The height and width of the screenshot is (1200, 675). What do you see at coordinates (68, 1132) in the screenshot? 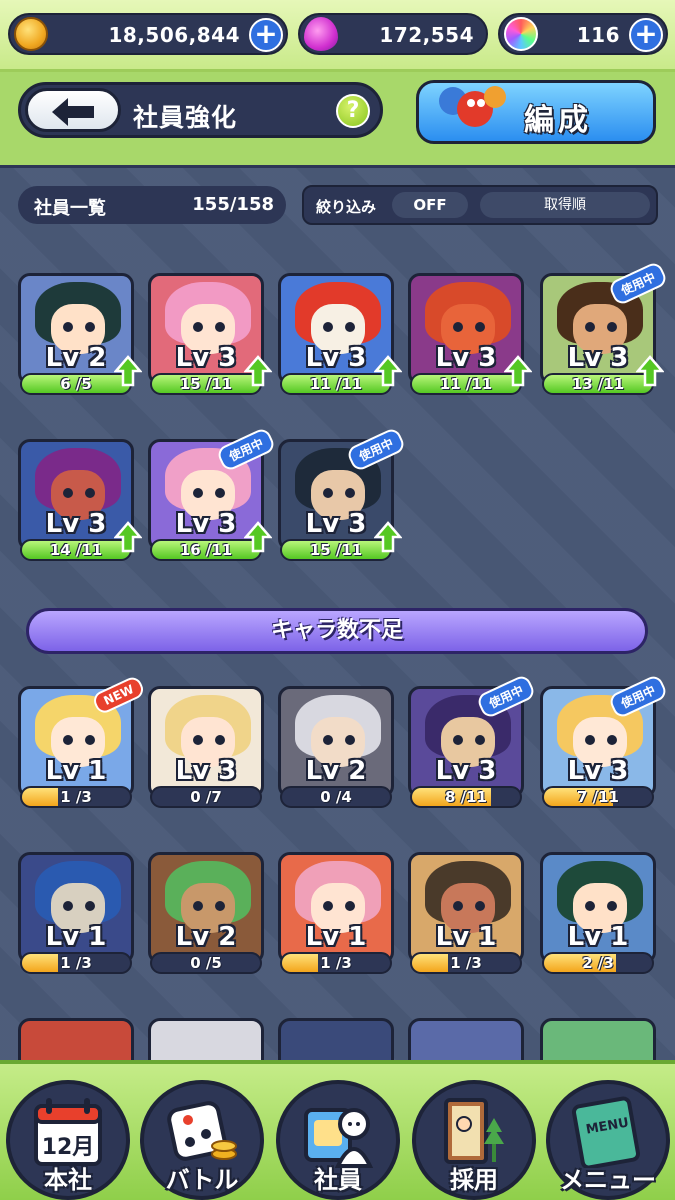
I see `calendar-icon: 12月` at bounding box center [68, 1132].